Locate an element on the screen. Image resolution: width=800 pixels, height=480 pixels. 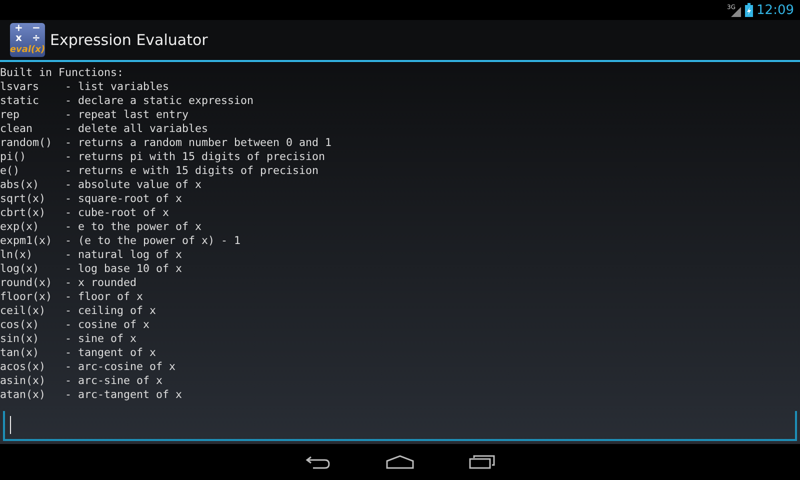
console-line: pi() - returns pi with 15 digits of precision is located at coordinates (163, 157).